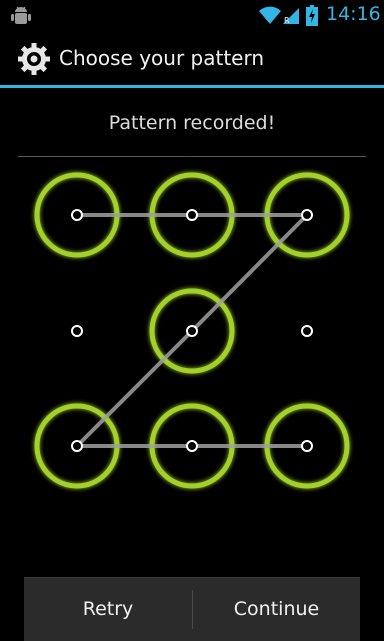 Image resolution: width=384 pixels, height=641 pixels. What do you see at coordinates (353, 14) in the screenshot?
I see `status-clock: 14:16` at bounding box center [353, 14].